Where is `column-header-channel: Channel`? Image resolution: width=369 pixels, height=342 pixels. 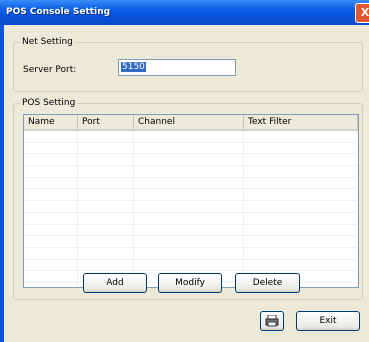 column-header-channel: Channel is located at coordinates (189, 122).